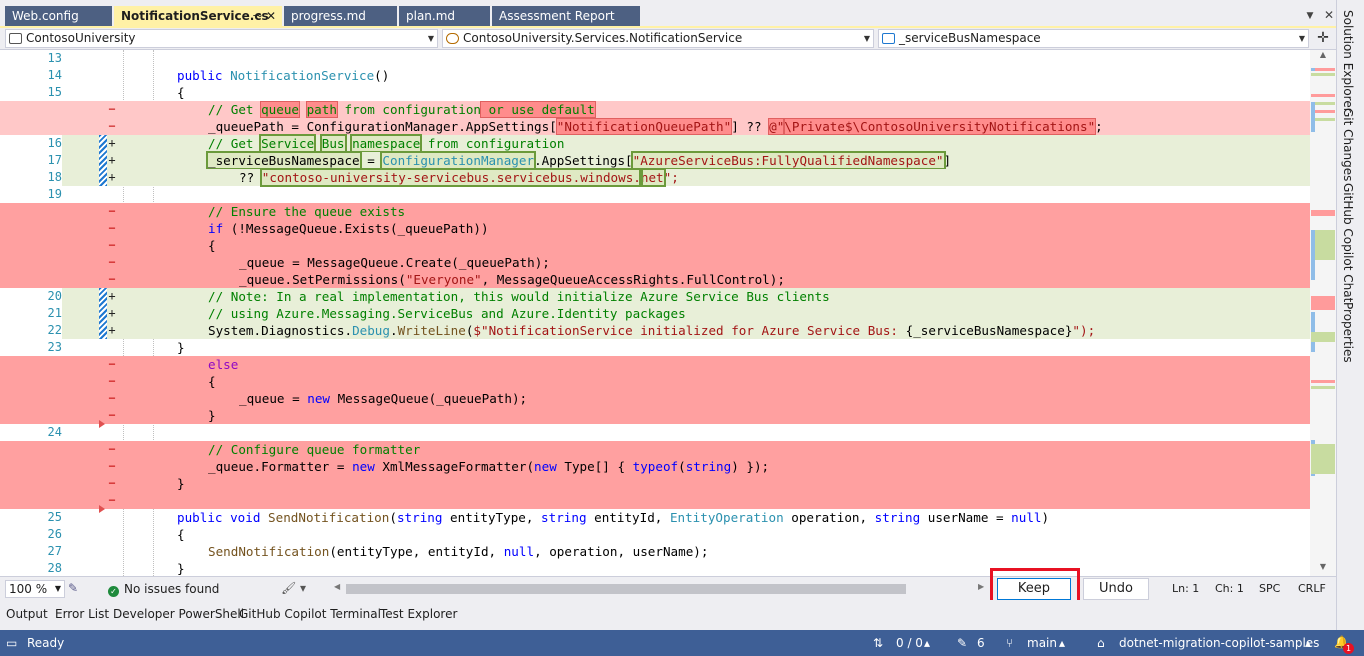  Describe the element at coordinates (1348, 332) in the screenshot. I see `properties-tab: Properties` at that location.